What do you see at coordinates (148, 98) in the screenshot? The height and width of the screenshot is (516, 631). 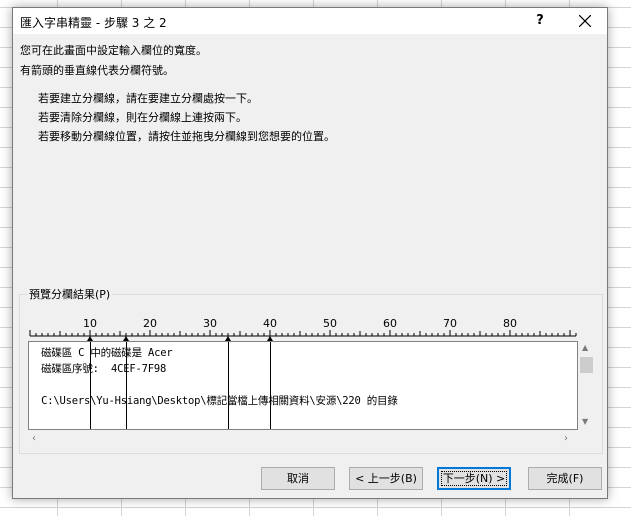 I see `hint-create-break: 若要建立分欄線，請在要建立分欄處按一下。` at bounding box center [148, 98].